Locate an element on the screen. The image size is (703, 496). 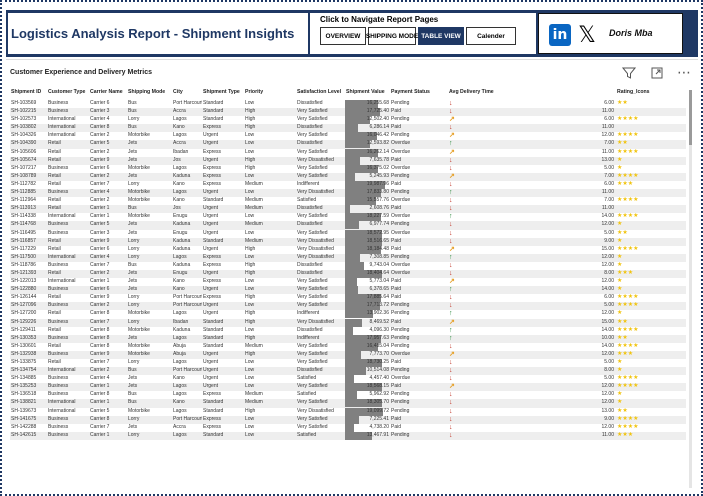
payment-status-cell: Overdue is located at coordinates (401, 216).